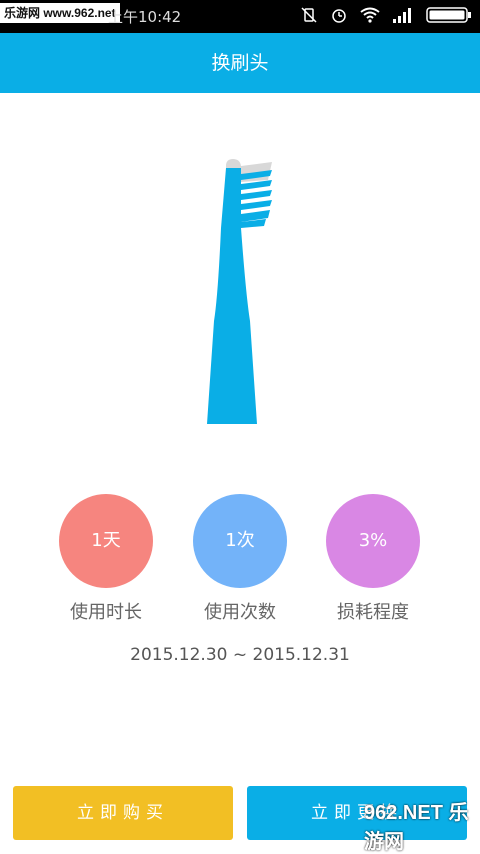  I want to click on watermark-badge: 962.NET 乐游网, so click(416, 827).